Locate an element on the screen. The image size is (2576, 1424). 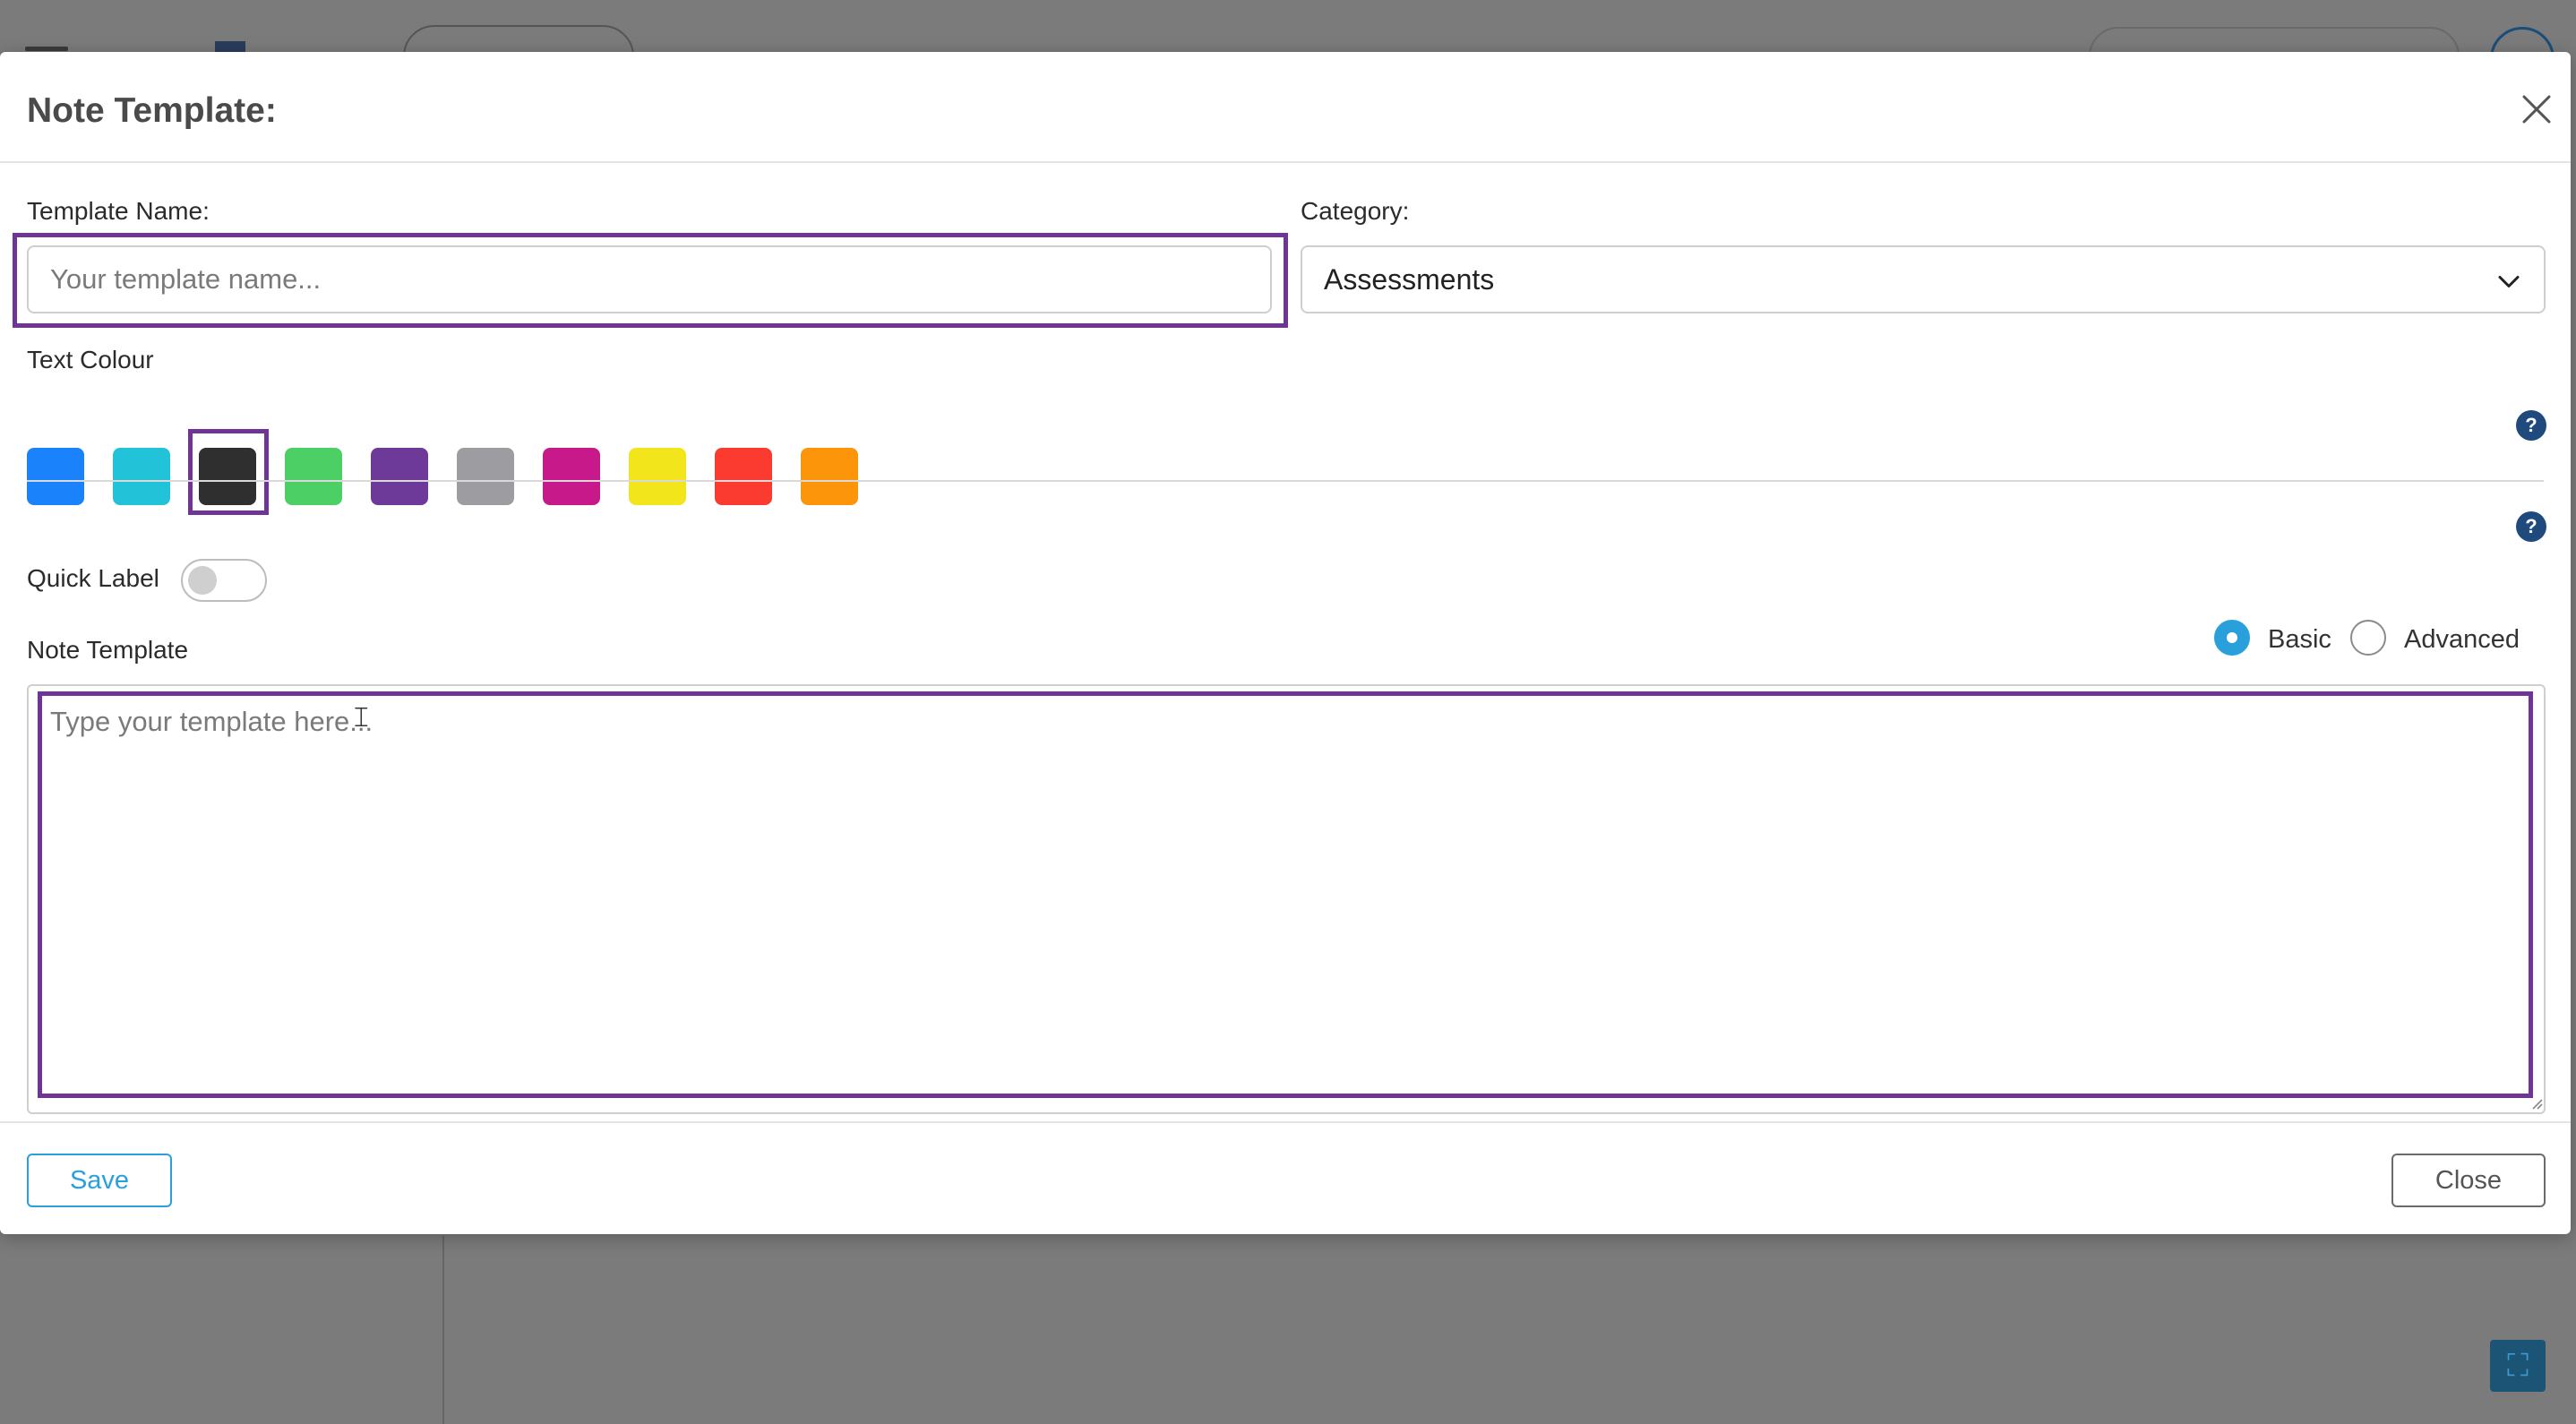
text-colour-label: Text Colour is located at coordinates (90, 360).